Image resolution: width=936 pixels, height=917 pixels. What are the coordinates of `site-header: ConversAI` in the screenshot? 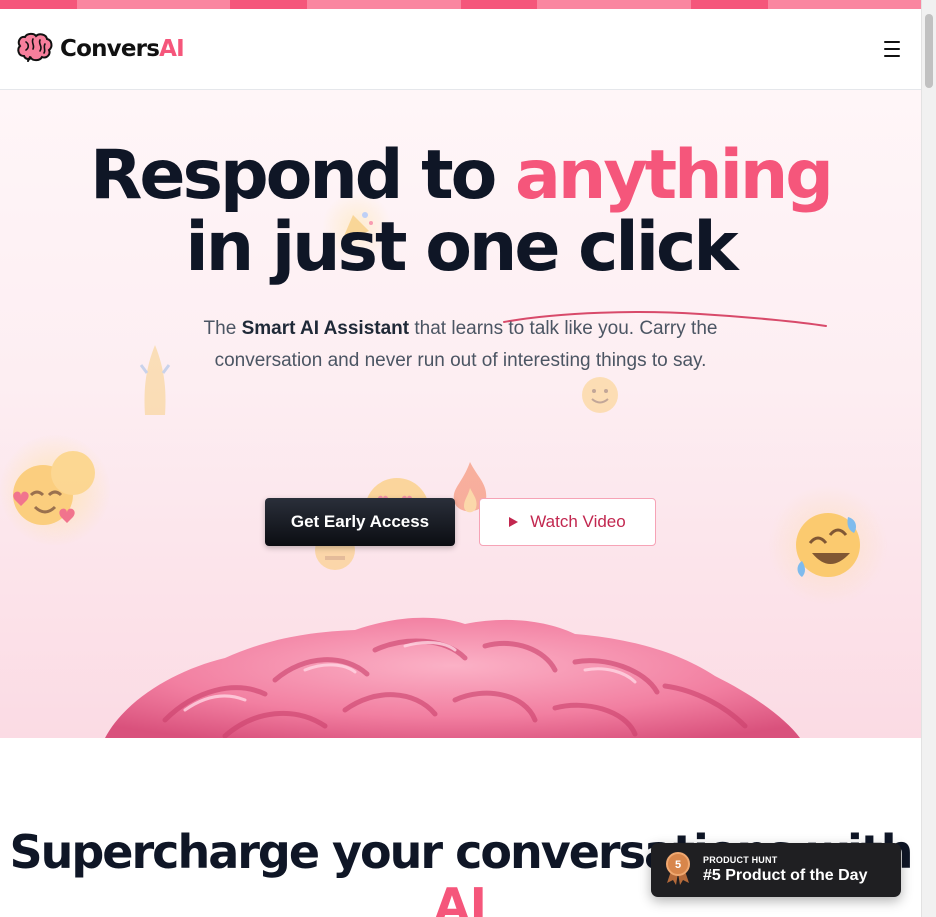 It's located at (460, 49).